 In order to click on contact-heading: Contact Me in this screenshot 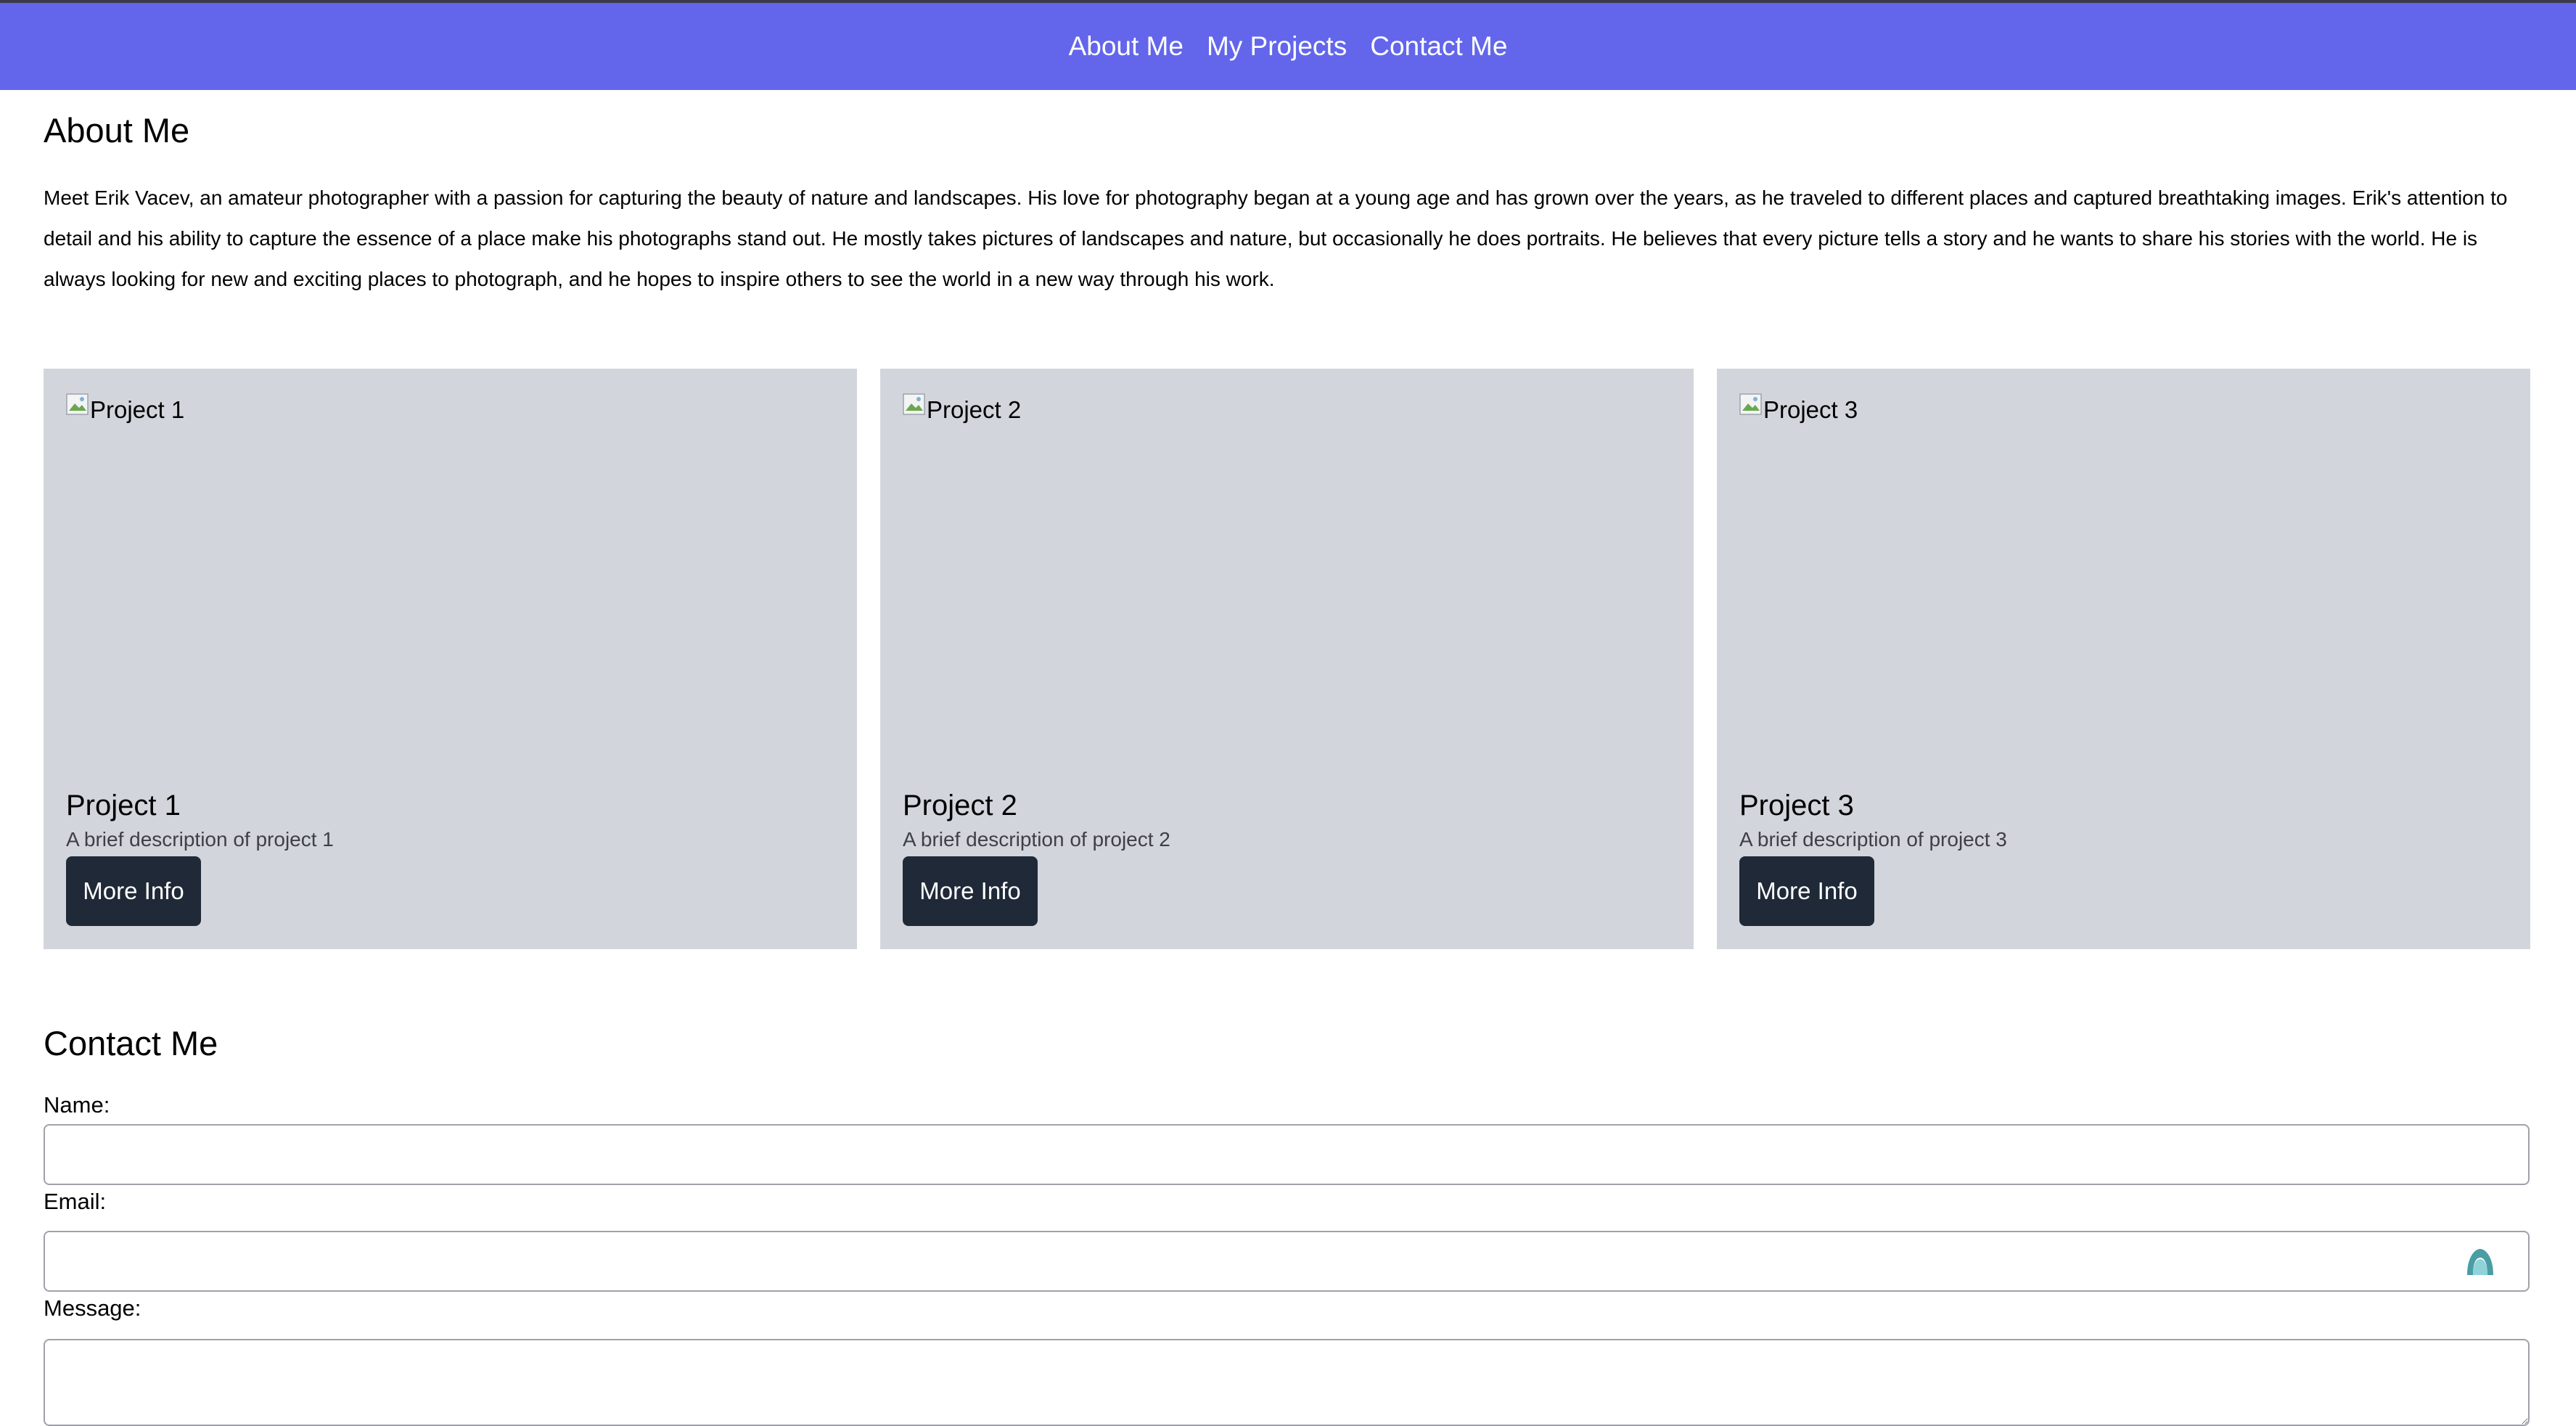, I will do `click(131, 1043)`.